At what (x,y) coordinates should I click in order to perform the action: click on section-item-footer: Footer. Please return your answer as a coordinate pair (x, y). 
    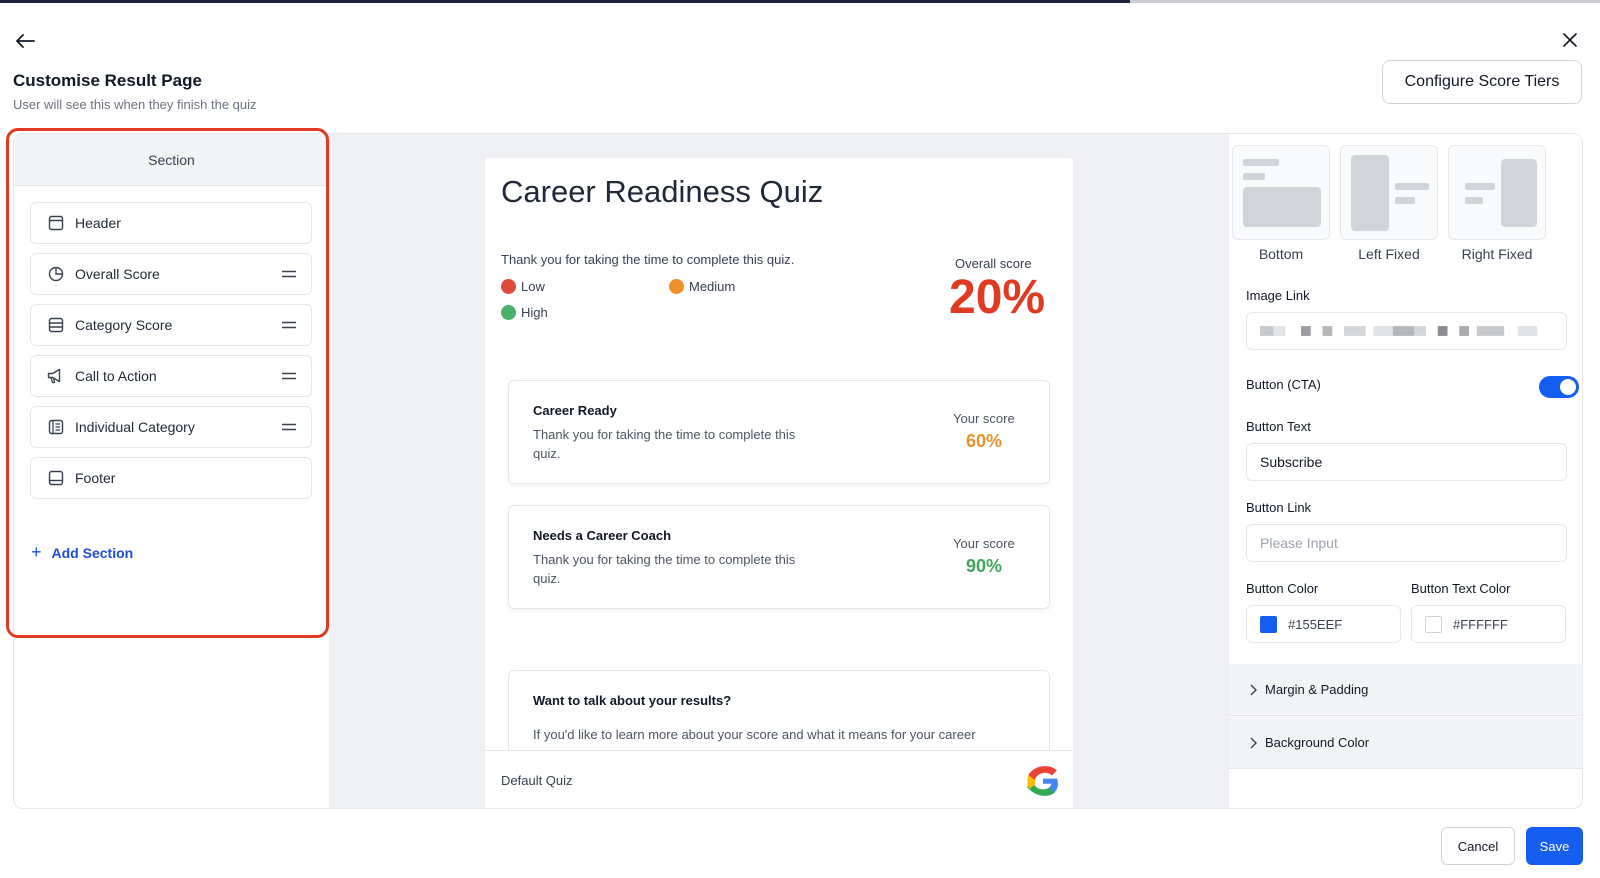
    Looking at the image, I should click on (171, 478).